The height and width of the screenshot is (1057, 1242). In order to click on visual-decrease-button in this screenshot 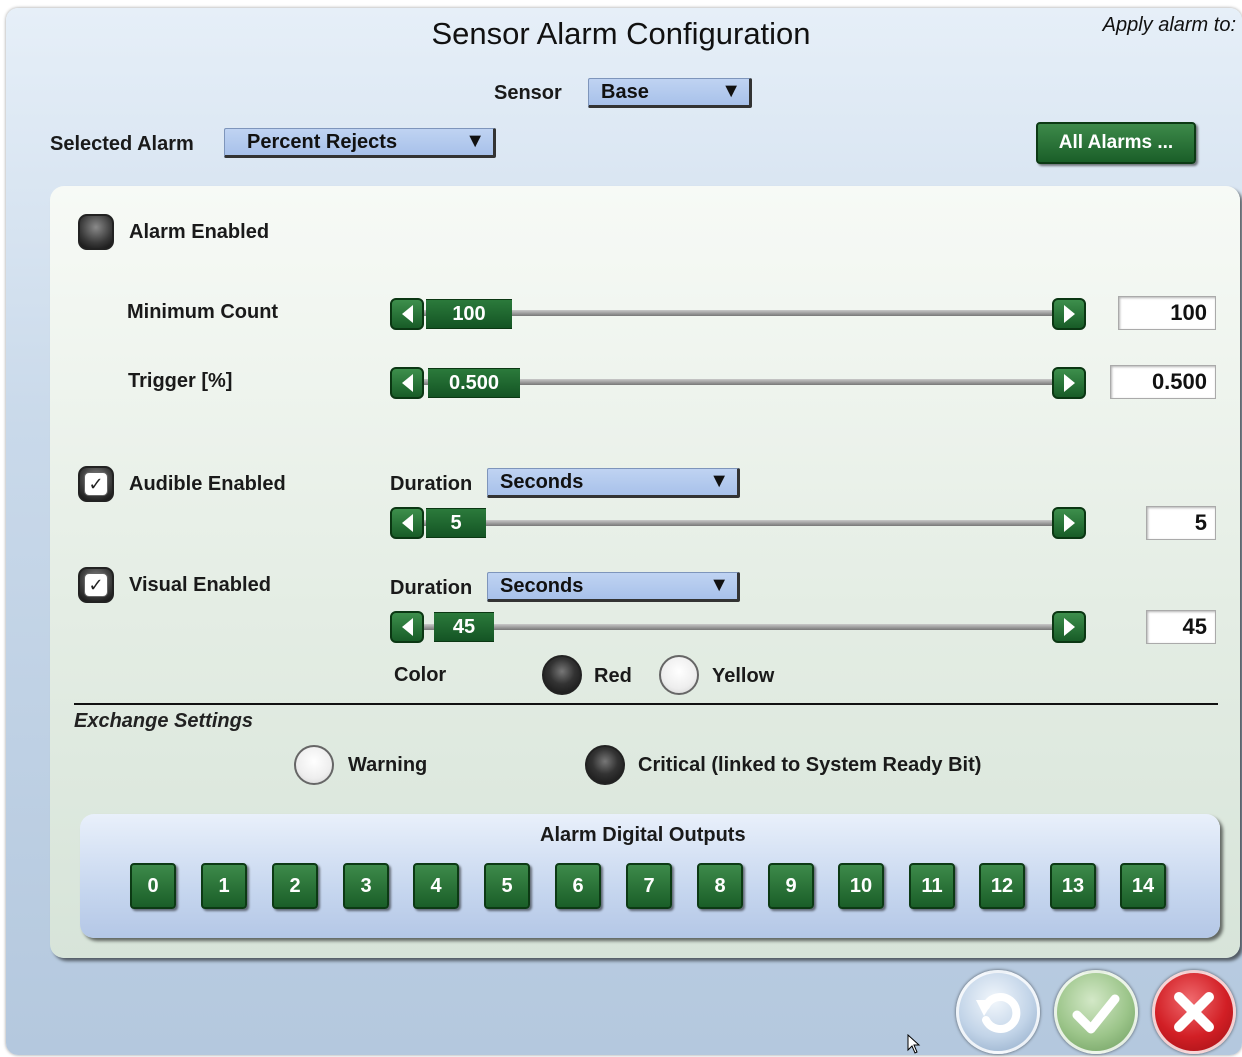, I will do `click(407, 627)`.